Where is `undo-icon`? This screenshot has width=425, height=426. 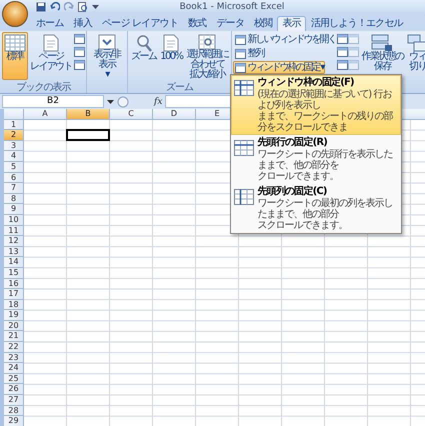
undo-icon is located at coordinates (55, 7).